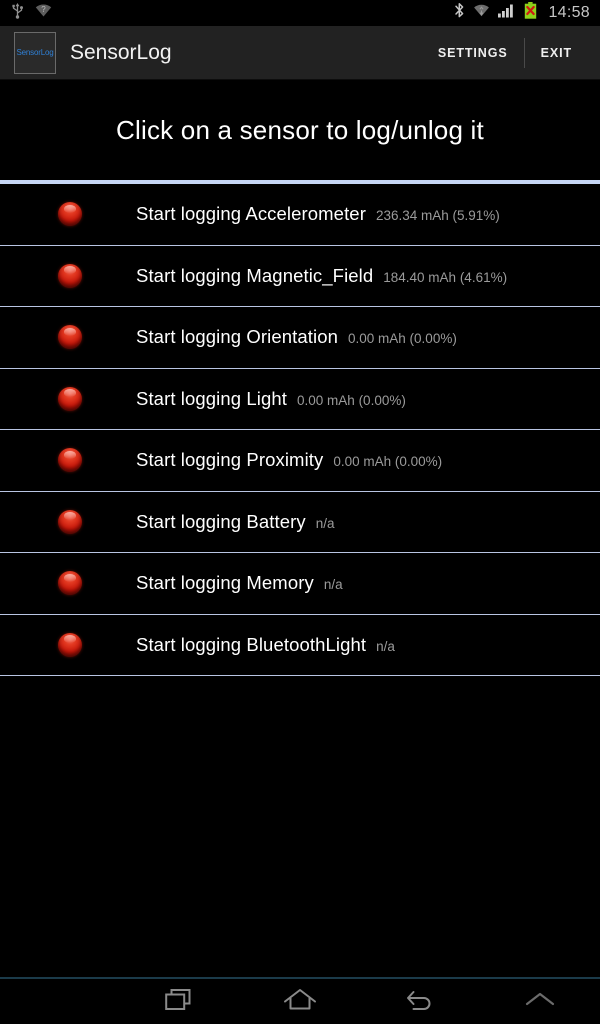 This screenshot has width=600, height=1024. What do you see at coordinates (237, 337) in the screenshot?
I see `sensor-label: Start logging Orientation` at bounding box center [237, 337].